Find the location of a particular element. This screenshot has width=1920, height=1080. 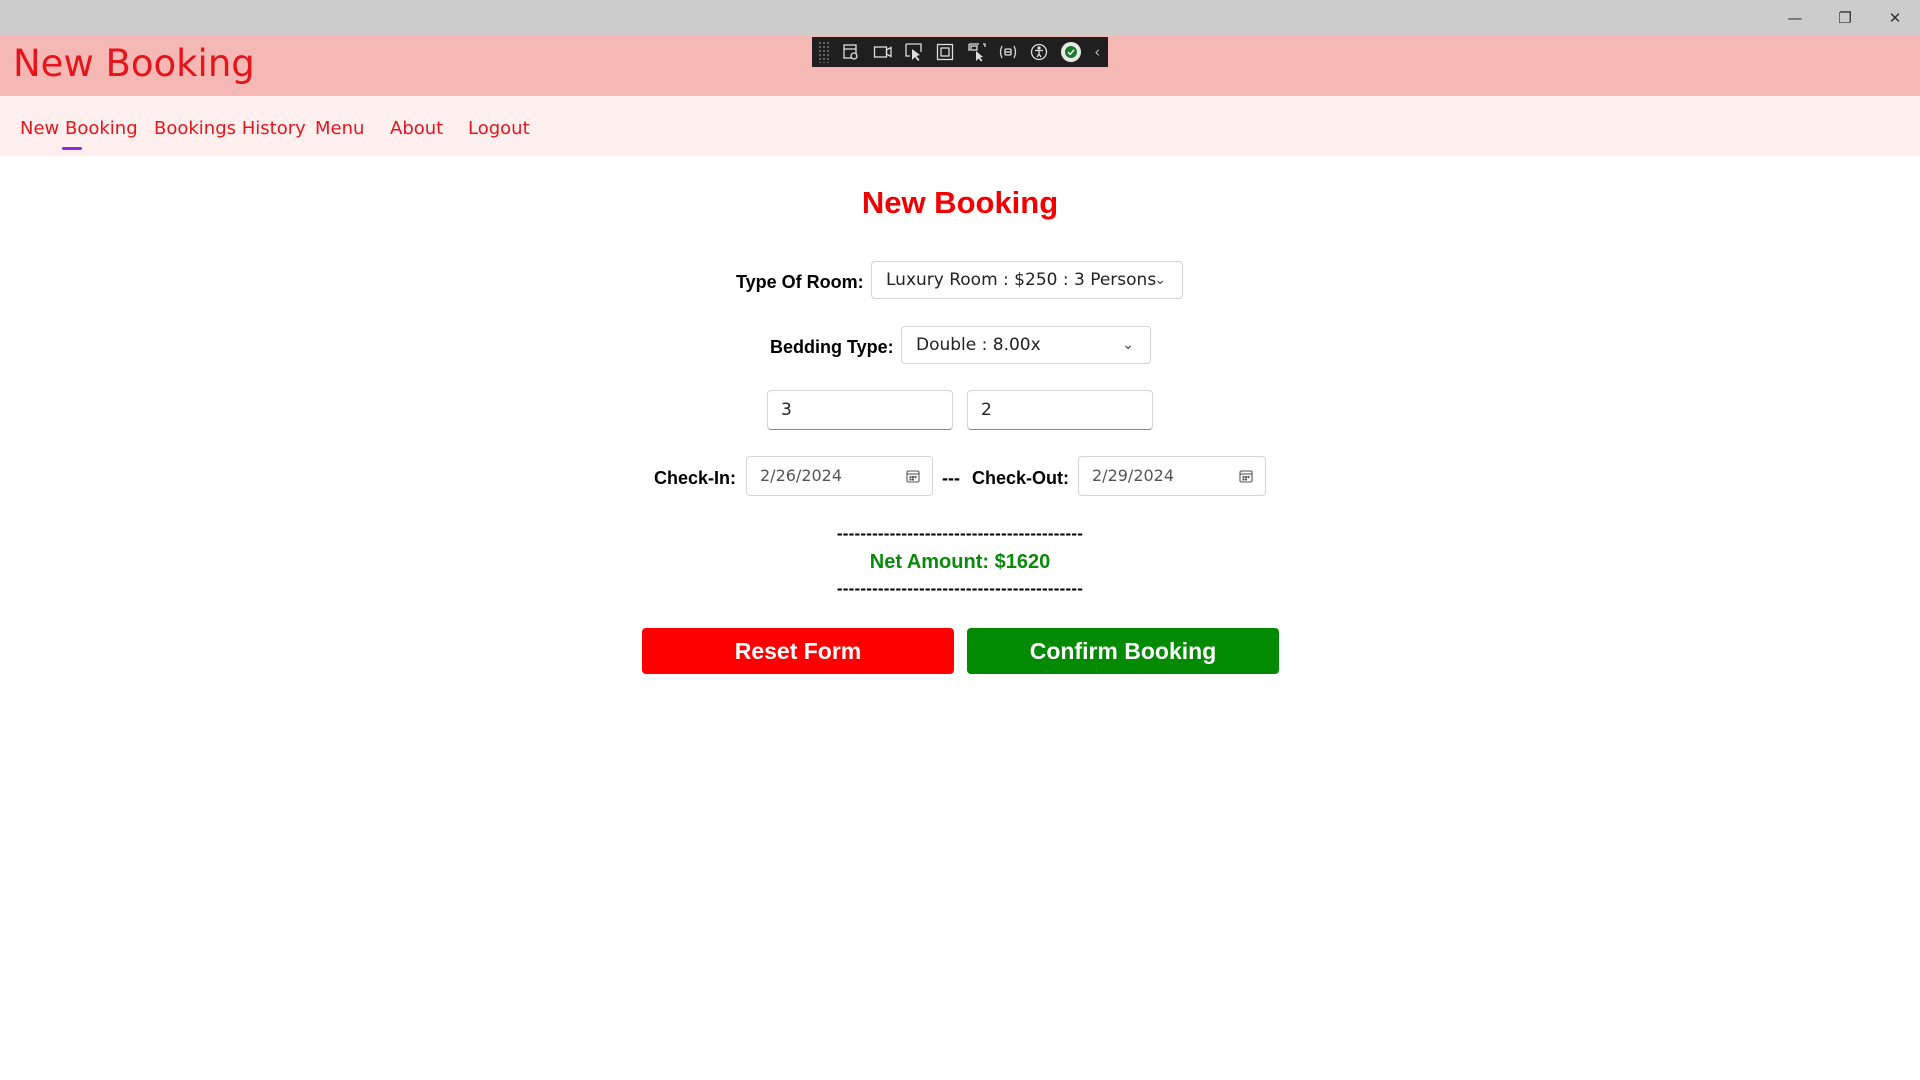

minimize-button: — is located at coordinates (1795, 18).